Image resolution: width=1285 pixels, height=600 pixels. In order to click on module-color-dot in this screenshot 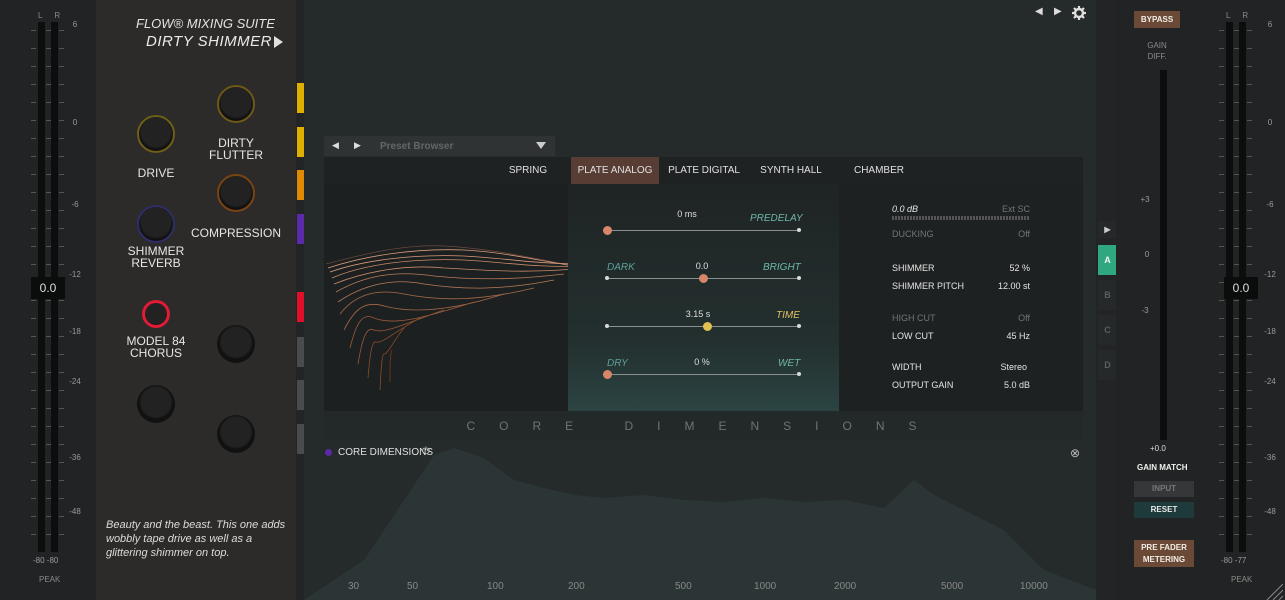, I will do `click(328, 452)`.